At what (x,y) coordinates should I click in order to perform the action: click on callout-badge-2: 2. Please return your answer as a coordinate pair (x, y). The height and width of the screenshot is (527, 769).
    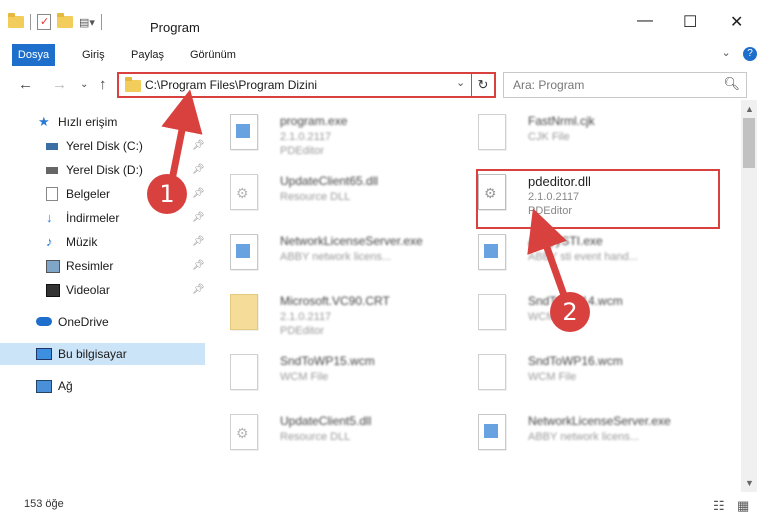
    Looking at the image, I should click on (570, 312).